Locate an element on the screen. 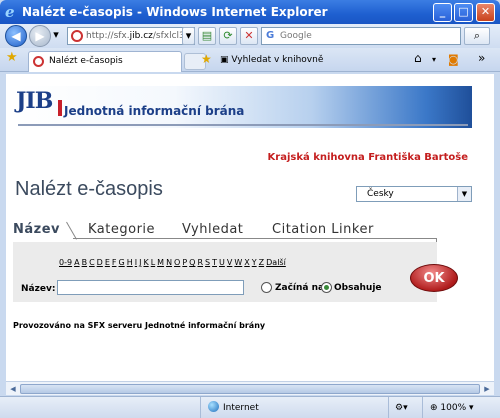  logo-separator is located at coordinates (60, 108).